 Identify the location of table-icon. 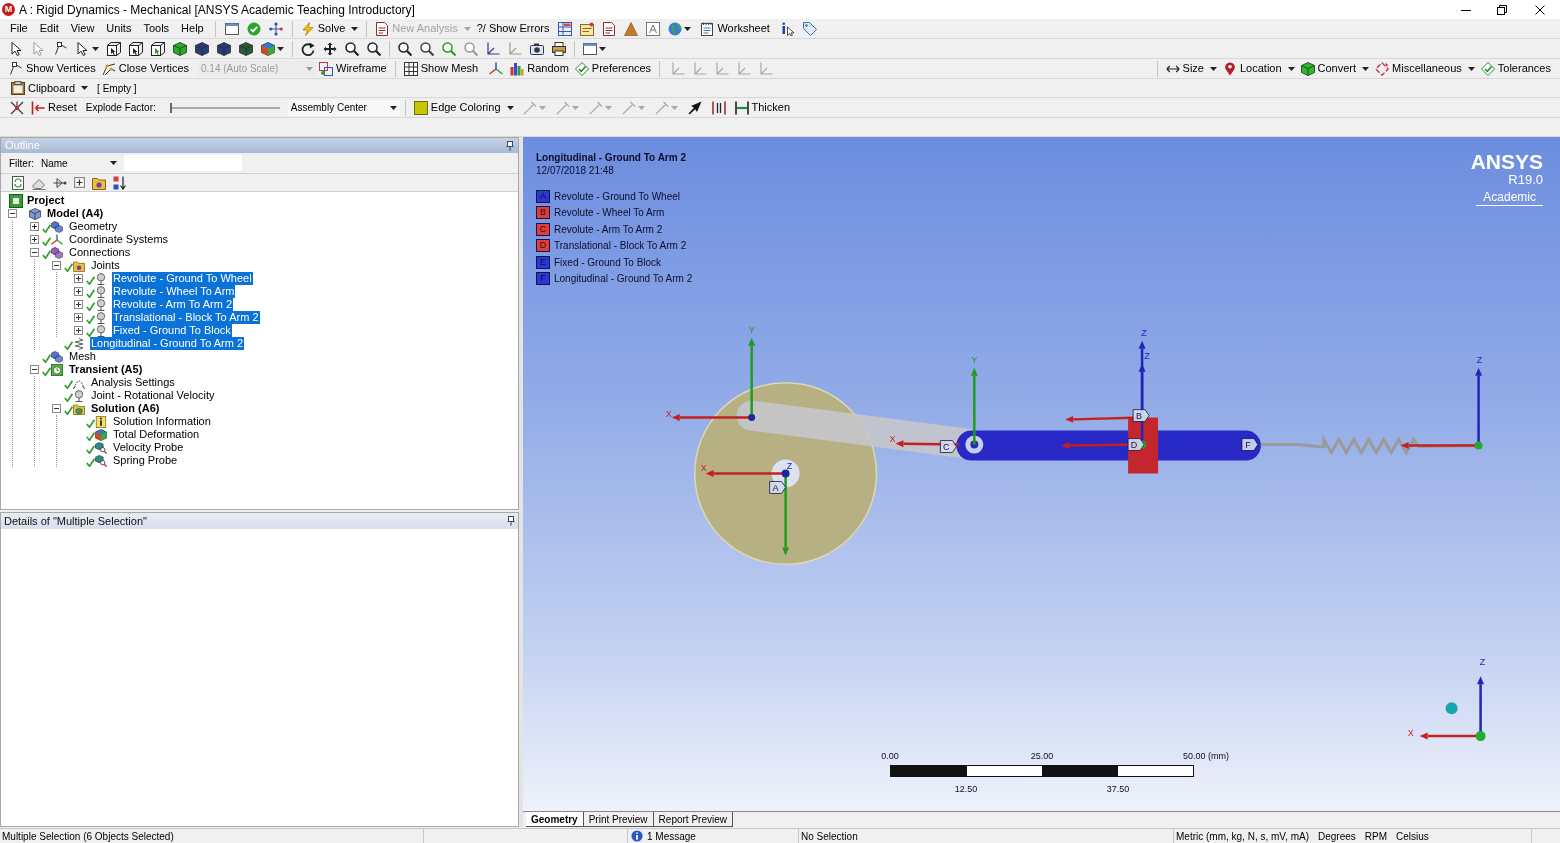
(565, 28).